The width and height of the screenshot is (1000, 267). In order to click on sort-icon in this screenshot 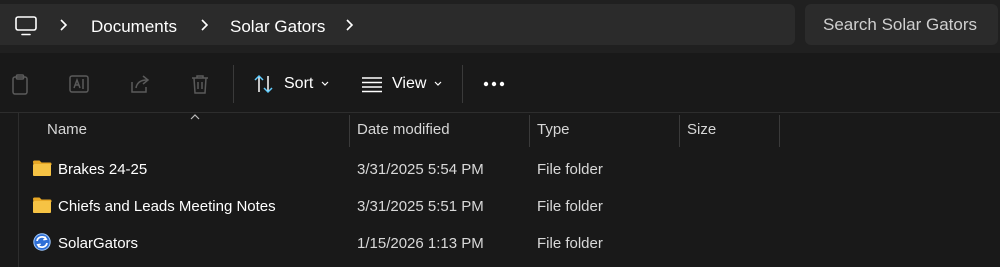, I will do `click(263, 84)`.